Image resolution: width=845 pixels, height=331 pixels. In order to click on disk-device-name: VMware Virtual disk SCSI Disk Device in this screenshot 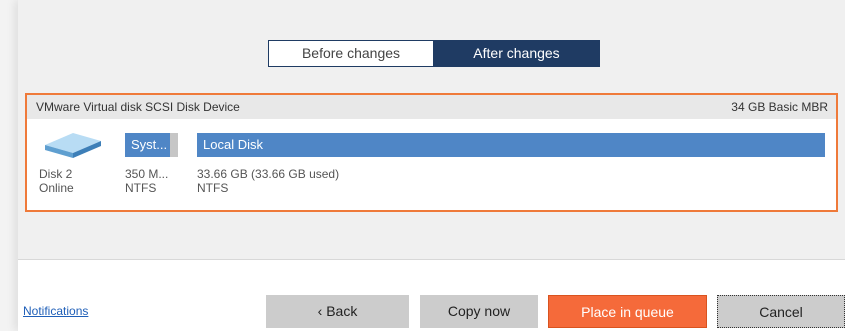, I will do `click(138, 107)`.